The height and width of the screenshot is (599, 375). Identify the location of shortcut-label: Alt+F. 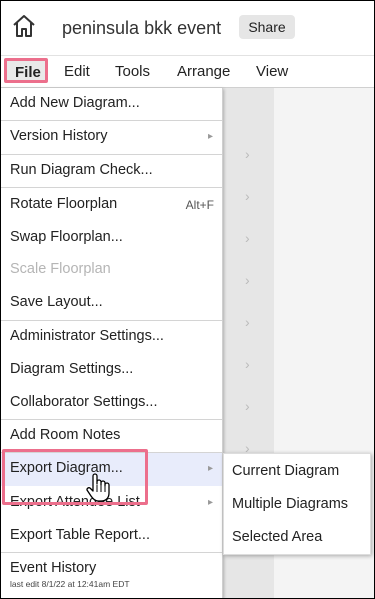
(199, 205).